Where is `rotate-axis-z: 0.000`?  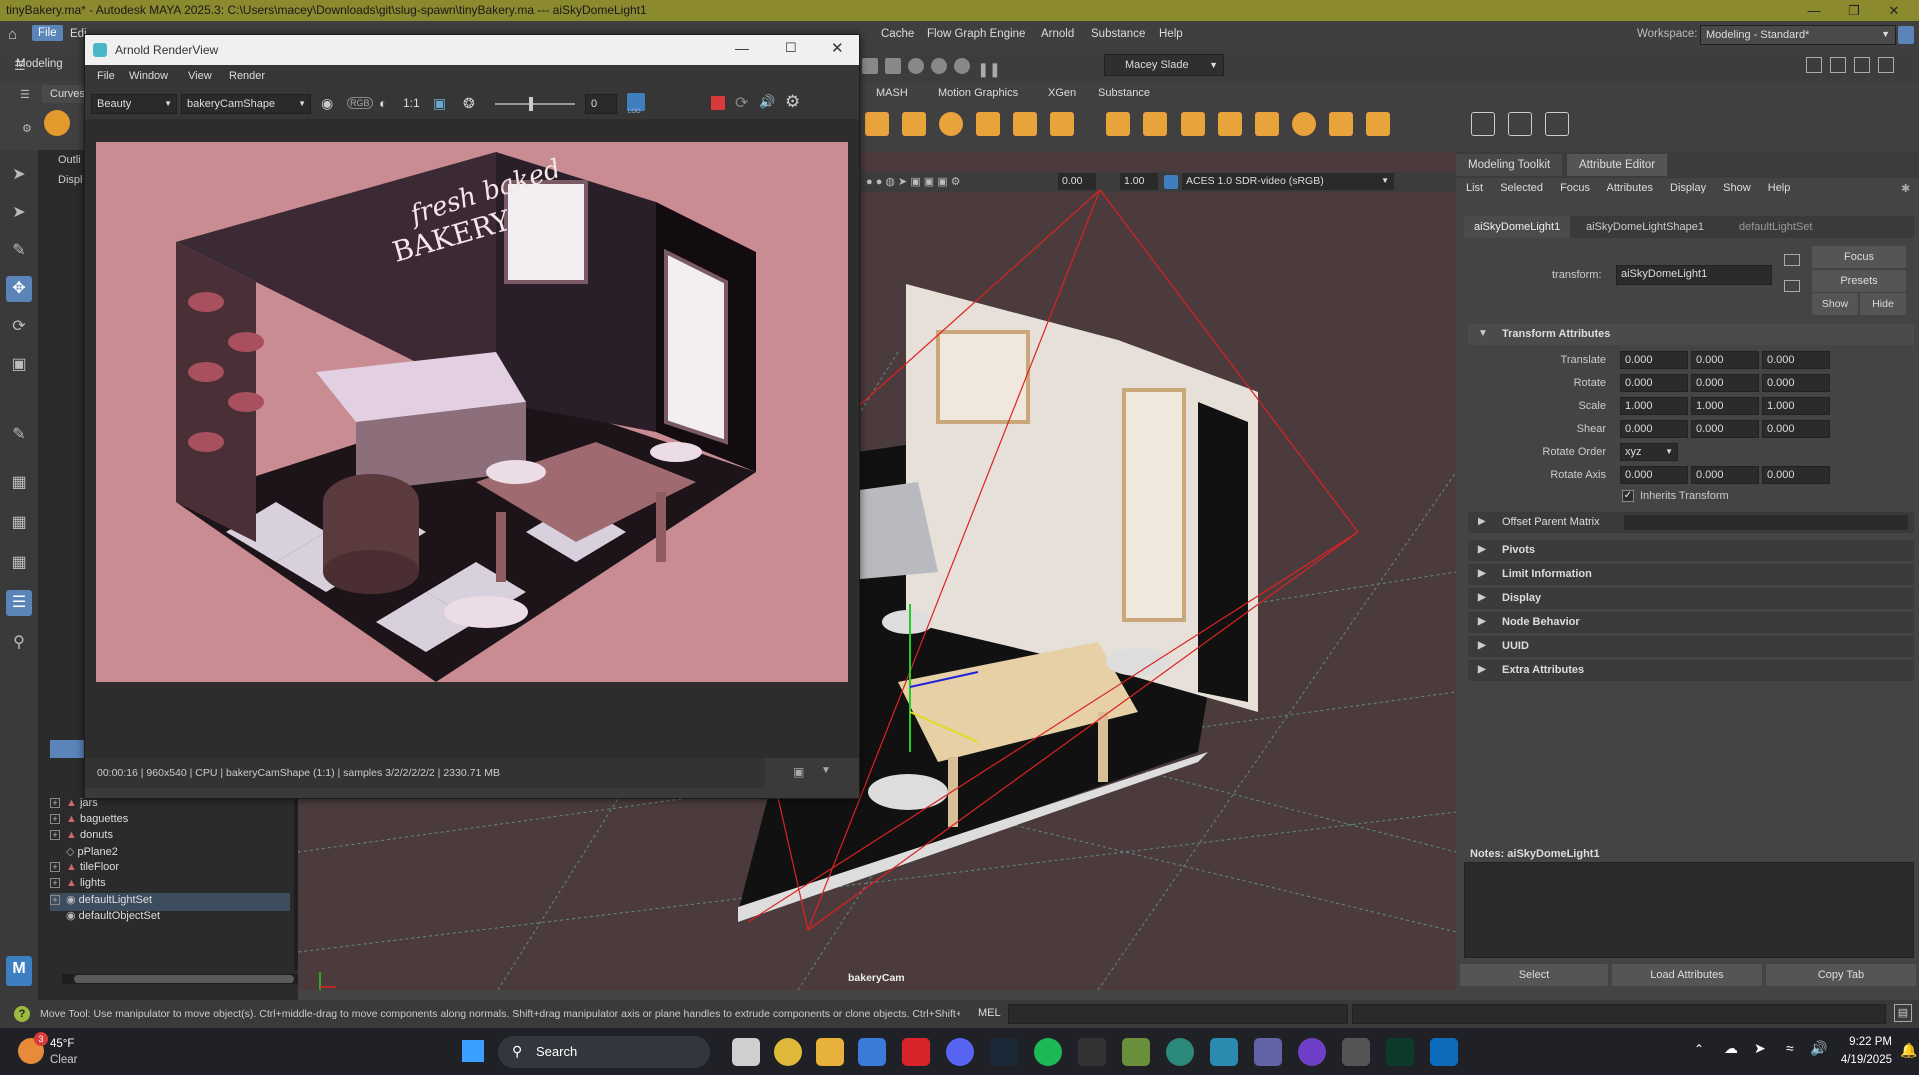
rotate-axis-z: 0.000 is located at coordinates (1796, 475).